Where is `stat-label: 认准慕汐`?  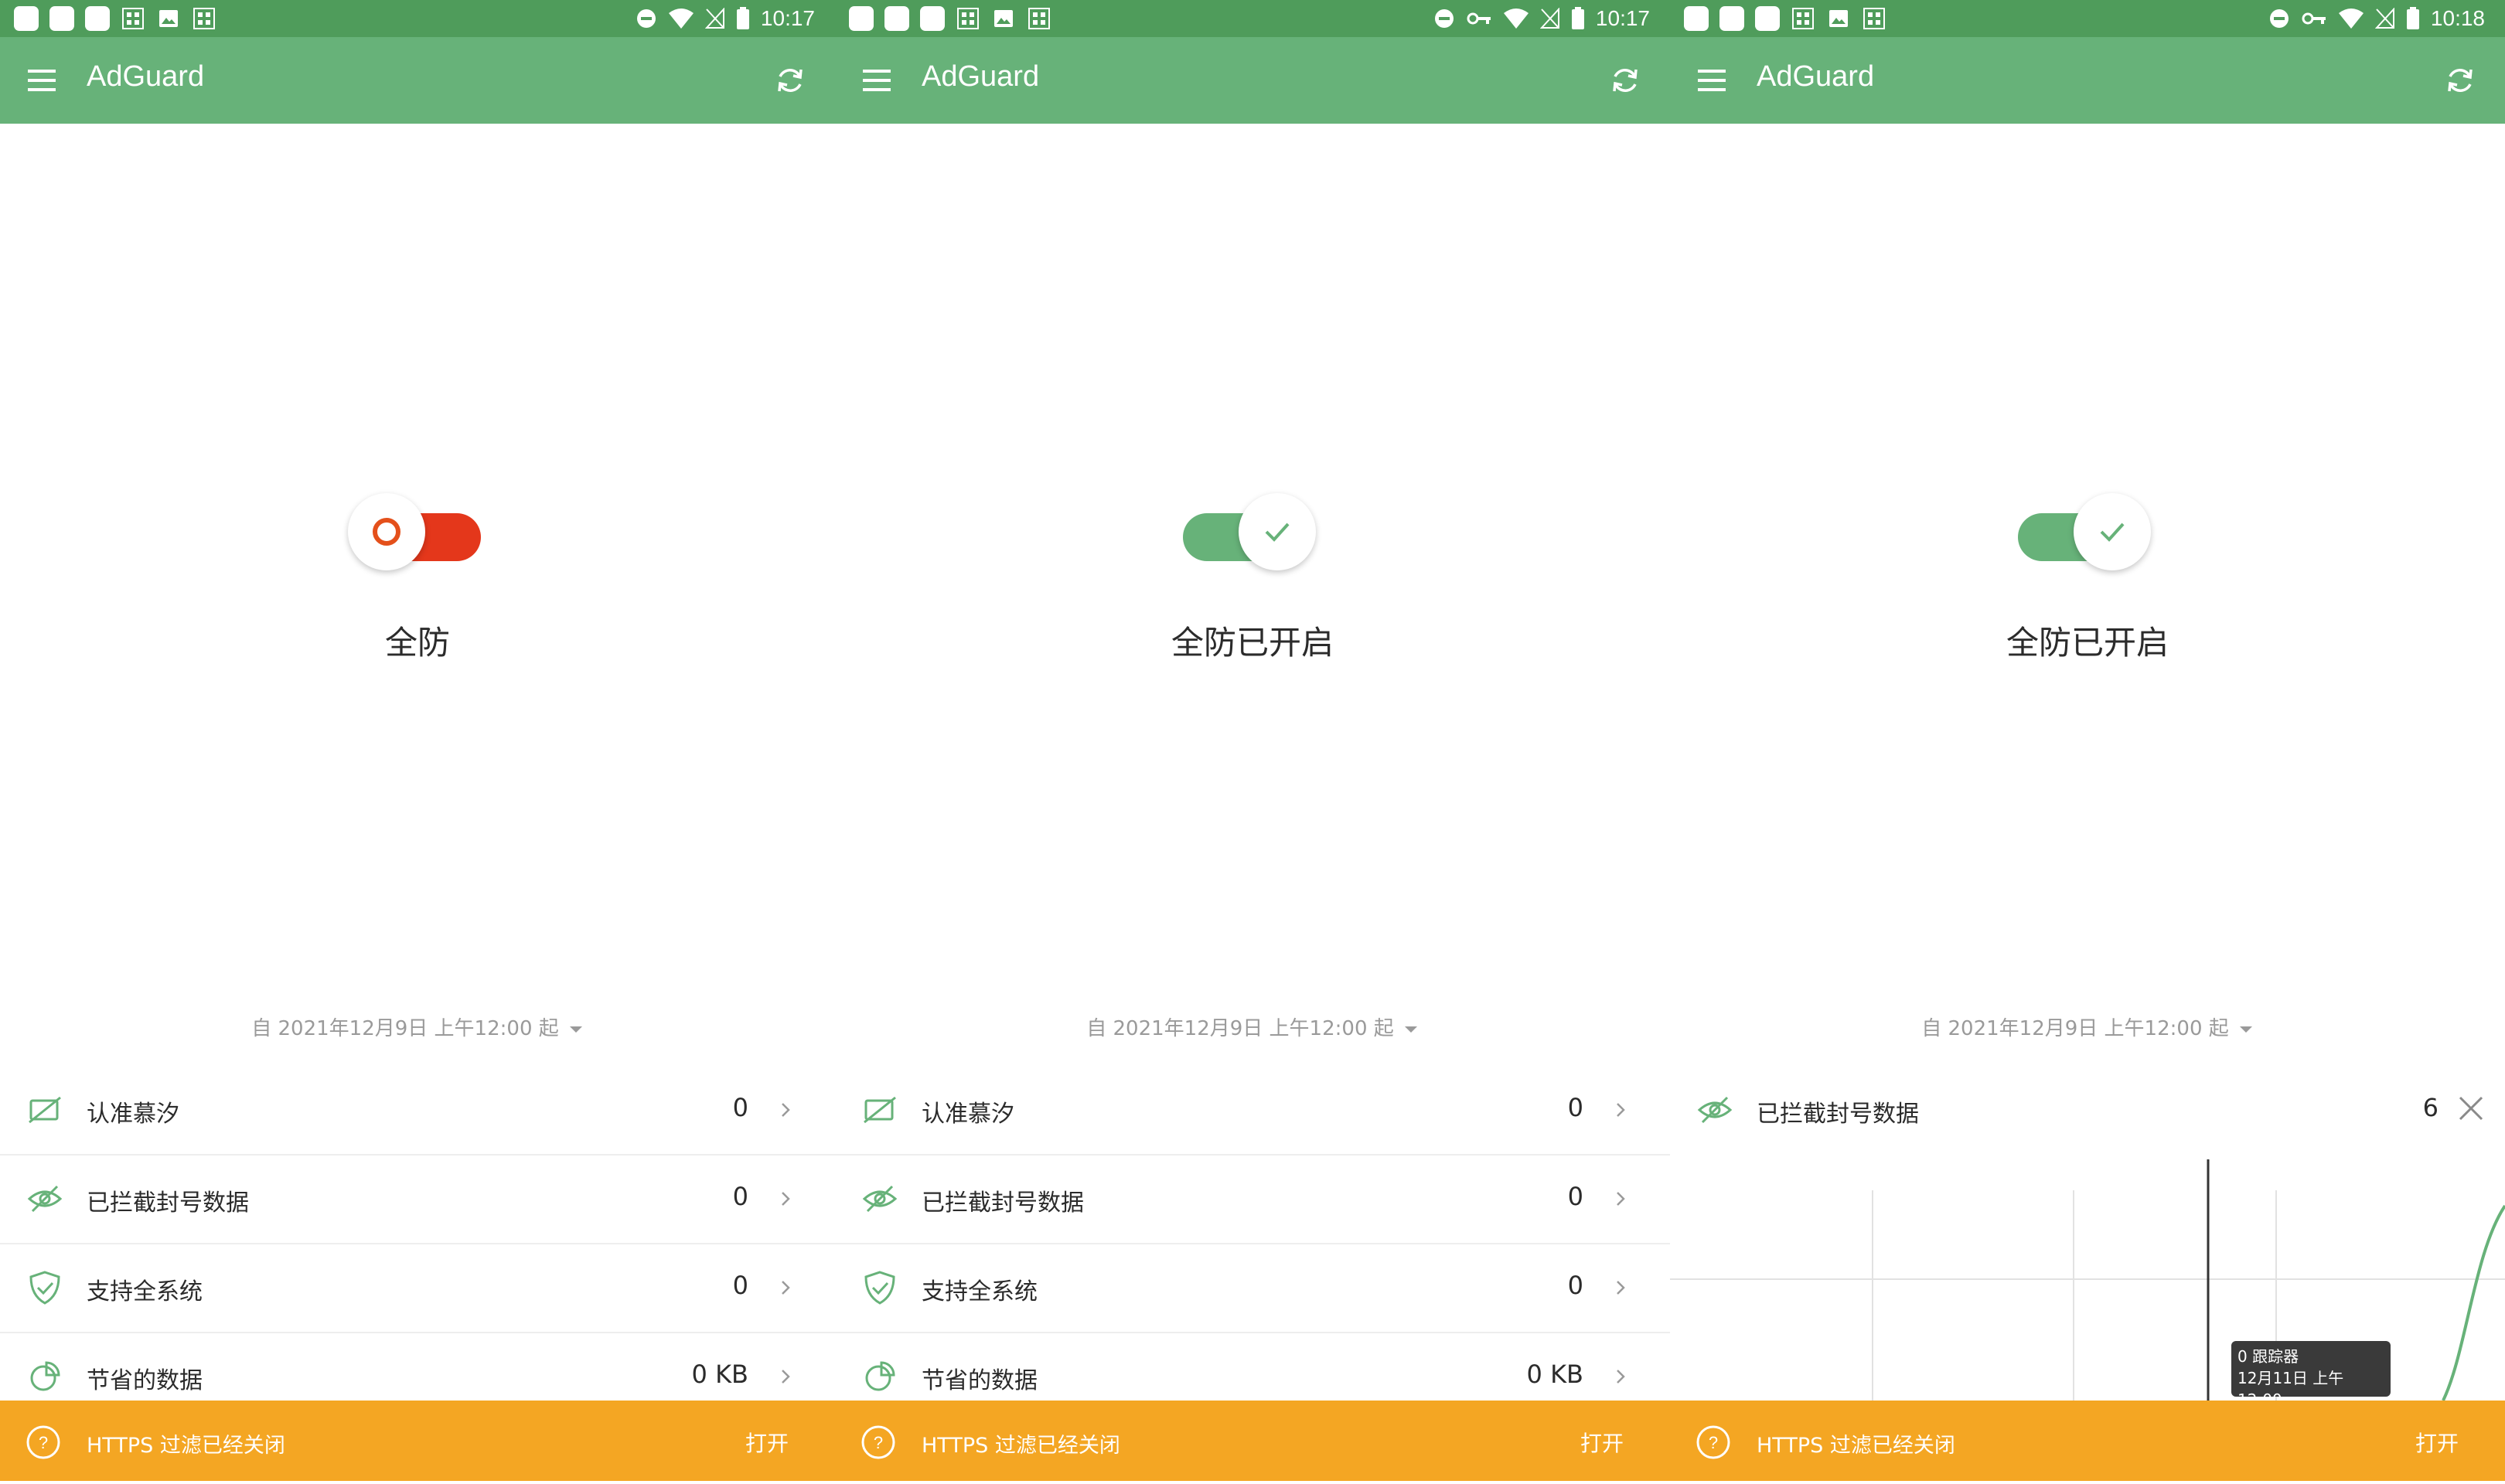 stat-label: 认准慕汐 is located at coordinates (968, 1114).